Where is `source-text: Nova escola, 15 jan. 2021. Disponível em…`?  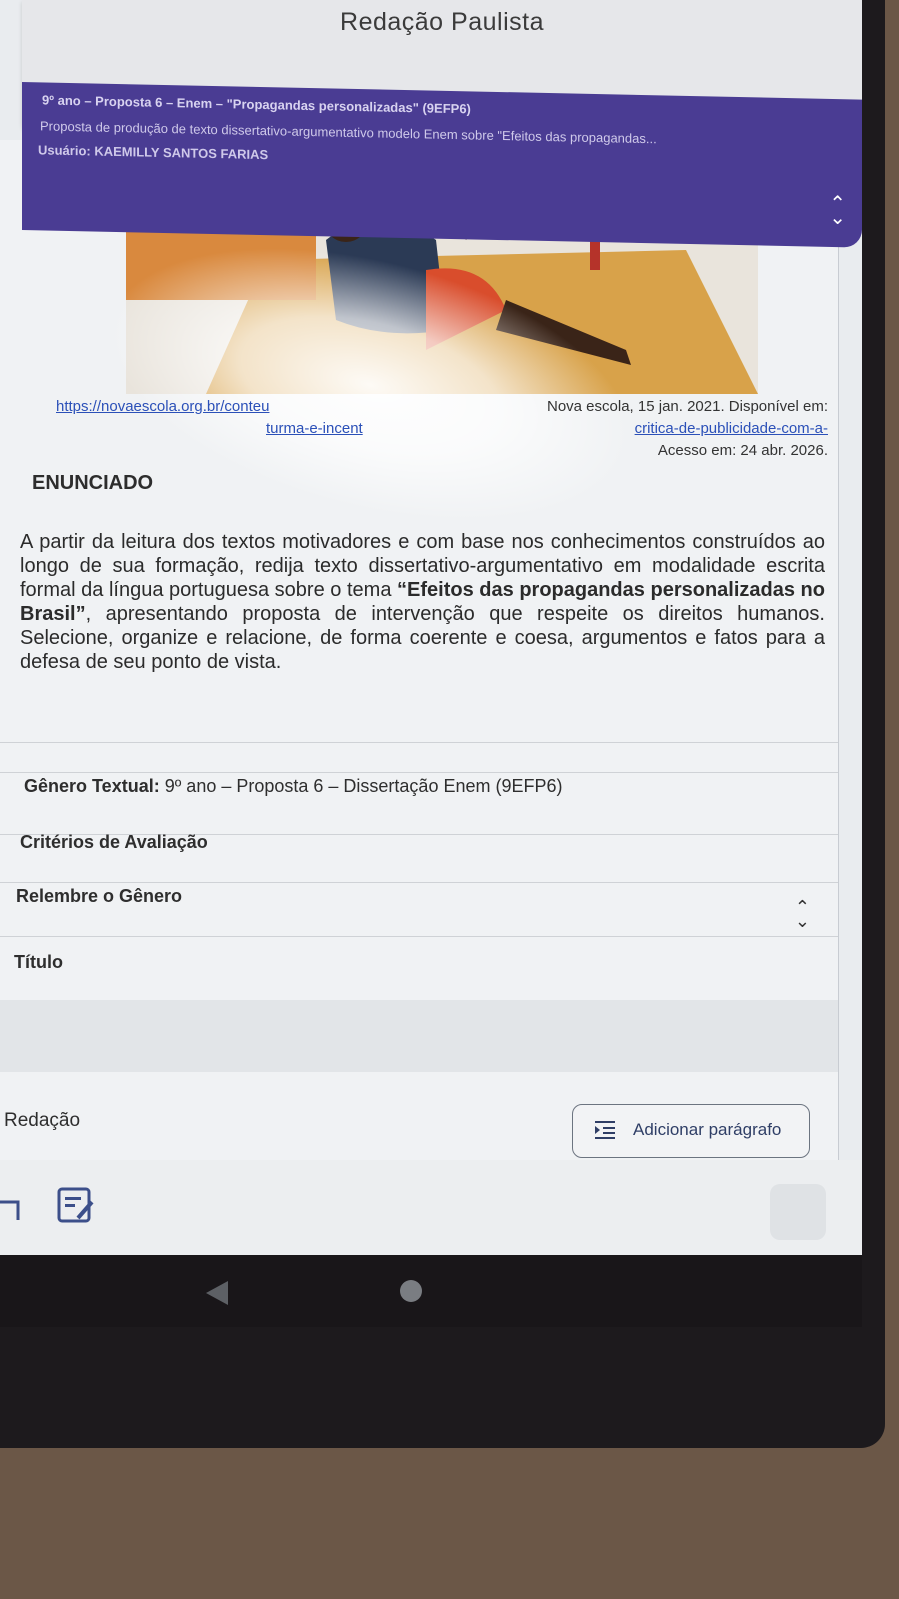 source-text: Nova escola, 15 jan. 2021. Disponível em… is located at coordinates (687, 406).